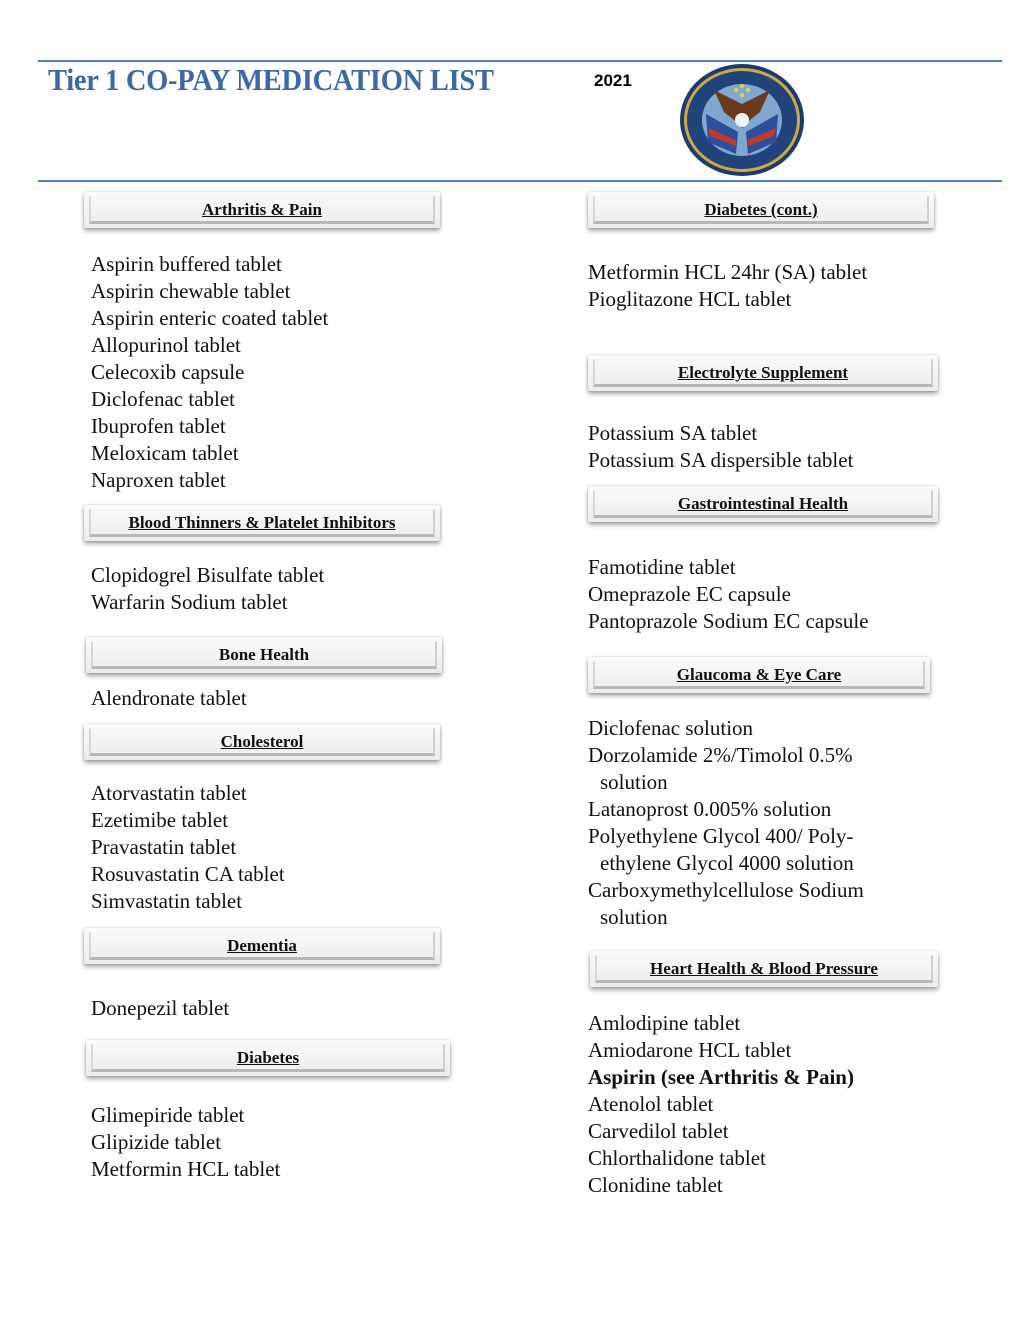 This screenshot has width=1020, height=1320. I want to click on section-header-electrolyte: Electrolyte Supplement, so click(763, 373).